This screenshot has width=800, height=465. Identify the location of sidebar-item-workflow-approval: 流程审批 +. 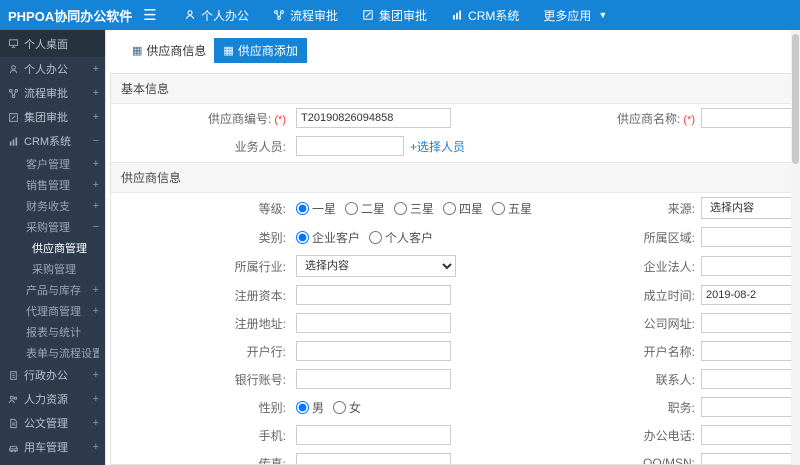
(52, 93).